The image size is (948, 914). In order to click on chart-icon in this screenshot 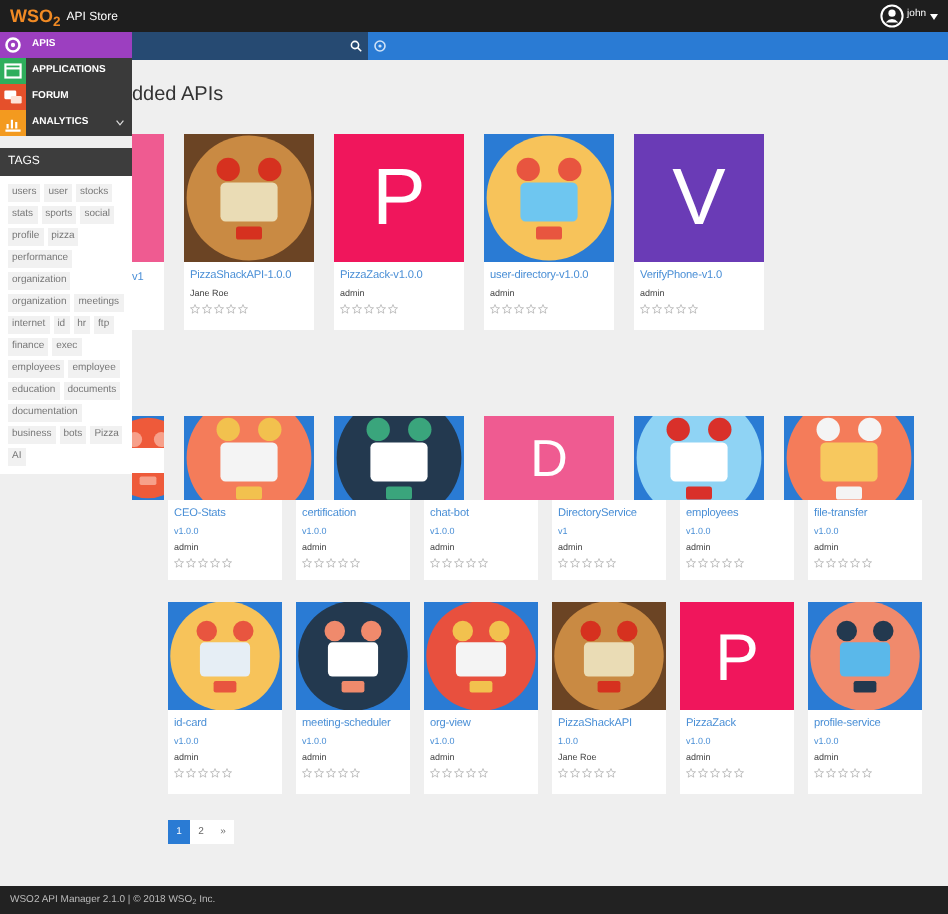, I will do `click(13, 123)`.